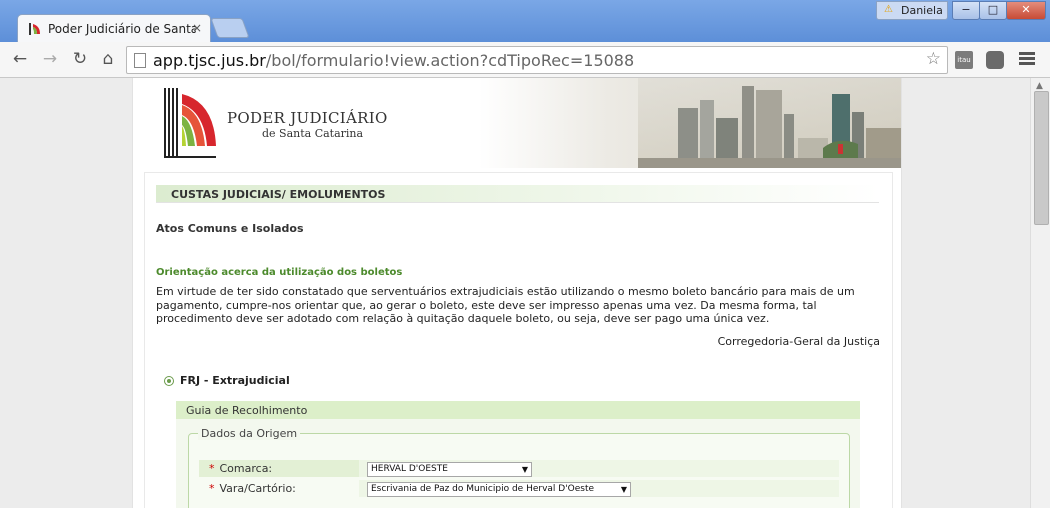 The image size is (1050, 508). I want to click on profile-name: Daniela, so click(922, 10).